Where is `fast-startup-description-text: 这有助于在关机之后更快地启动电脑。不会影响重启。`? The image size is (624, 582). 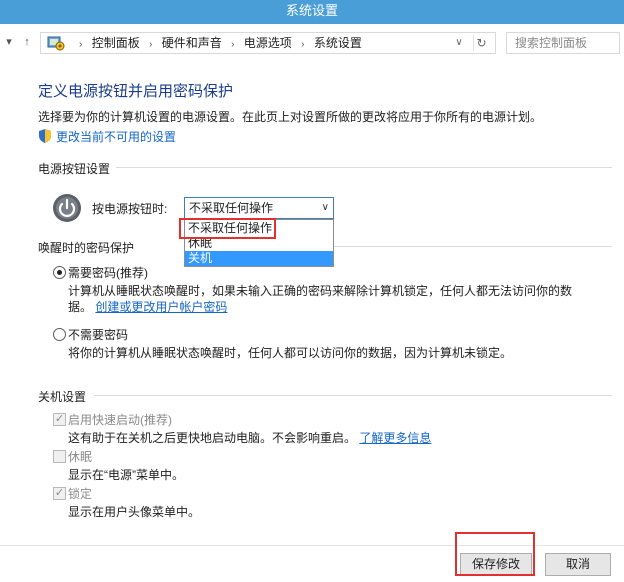
fast-startup-description-text: 这有助于在关机之后更快地启动电脑。不会影响重启。 is located at coordinates (212, 438).